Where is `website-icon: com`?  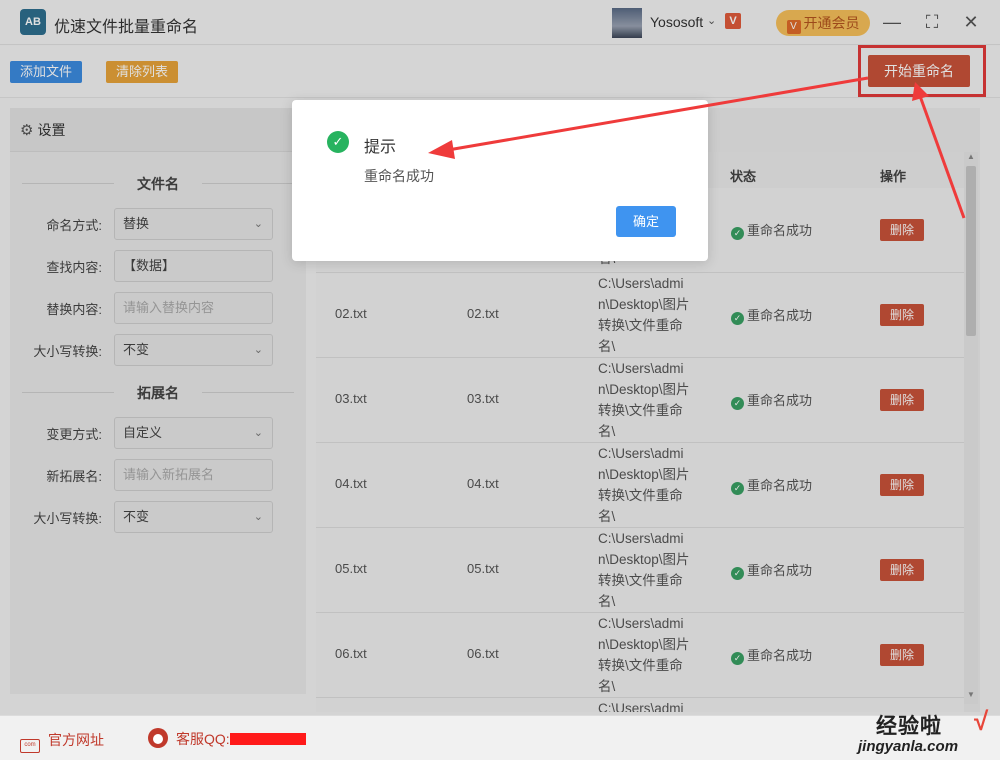
website-icon: com is located at coordinates (30, 746).